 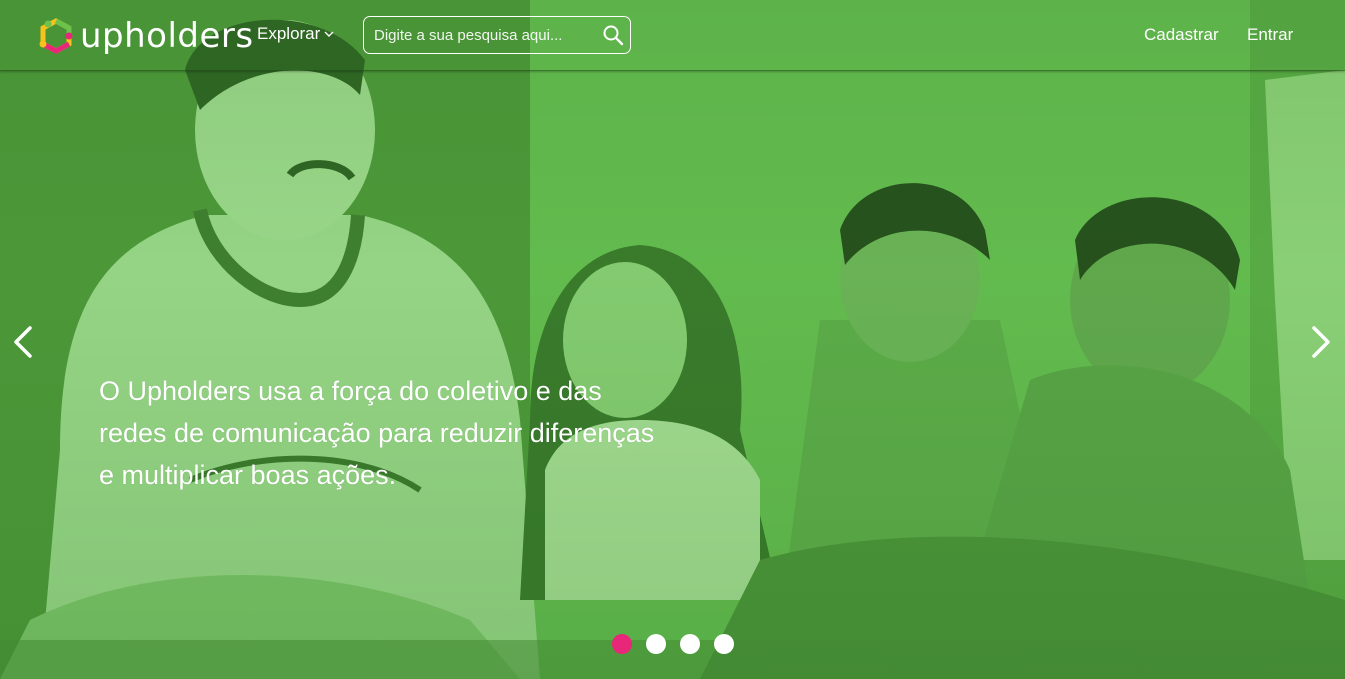 What do you see at coordinates (23, 342) in the screenshot?
I see `carousel-prev-button` at bounding box center [23, 342].